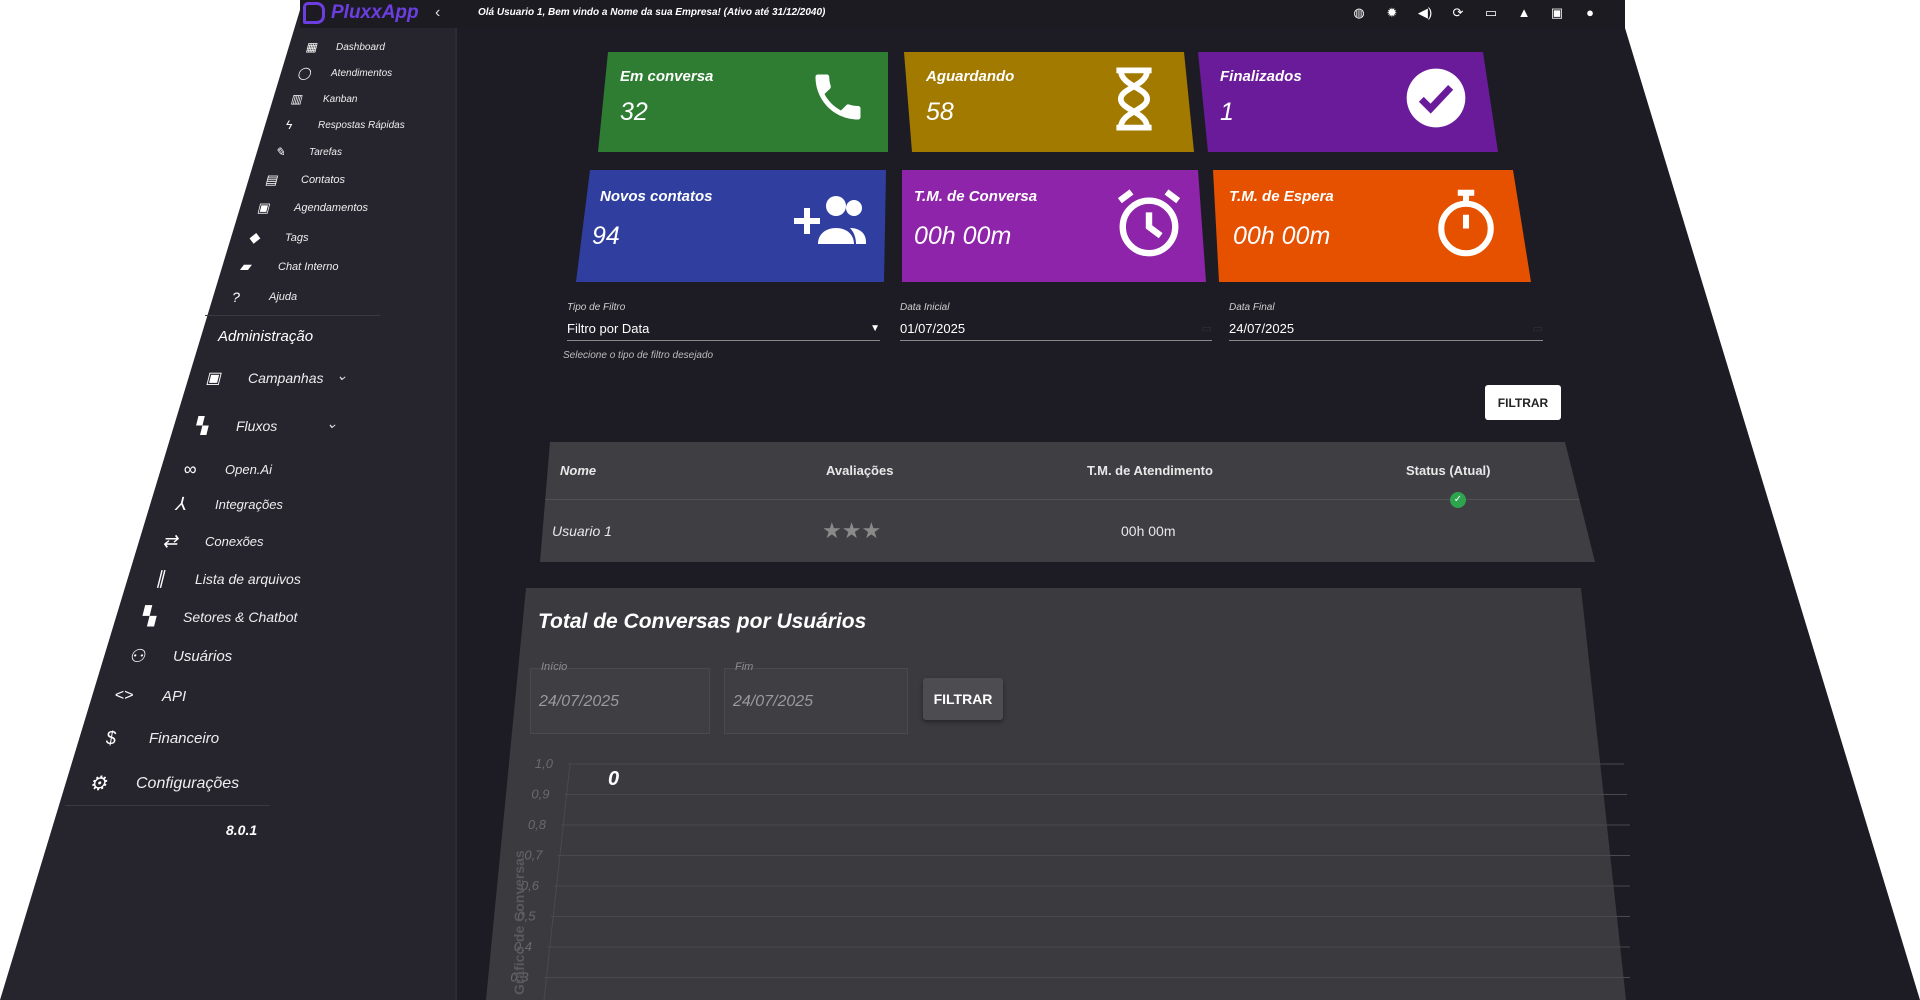 Image resolution: width=1920 pixels, height=1000 pixels. I want to click on app-logo: PluxxApp, so click(361, 13).